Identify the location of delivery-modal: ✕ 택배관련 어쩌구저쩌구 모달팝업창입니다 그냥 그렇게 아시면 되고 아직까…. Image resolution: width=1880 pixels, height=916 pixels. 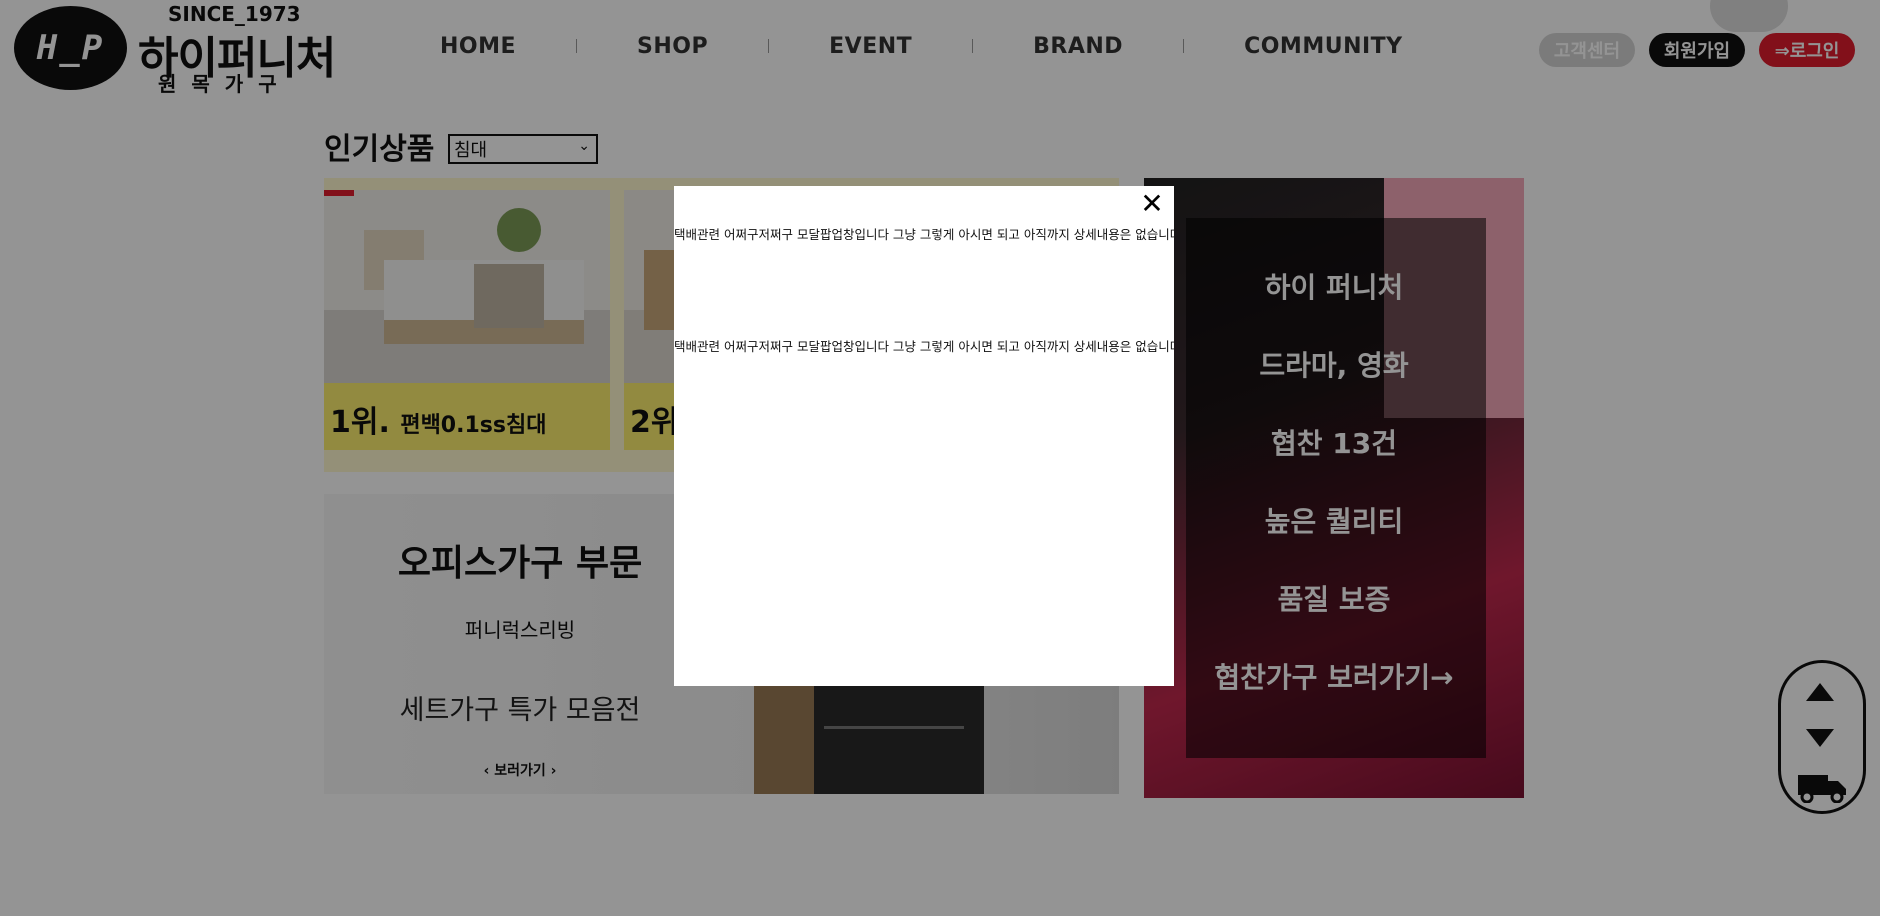
(924, 436).